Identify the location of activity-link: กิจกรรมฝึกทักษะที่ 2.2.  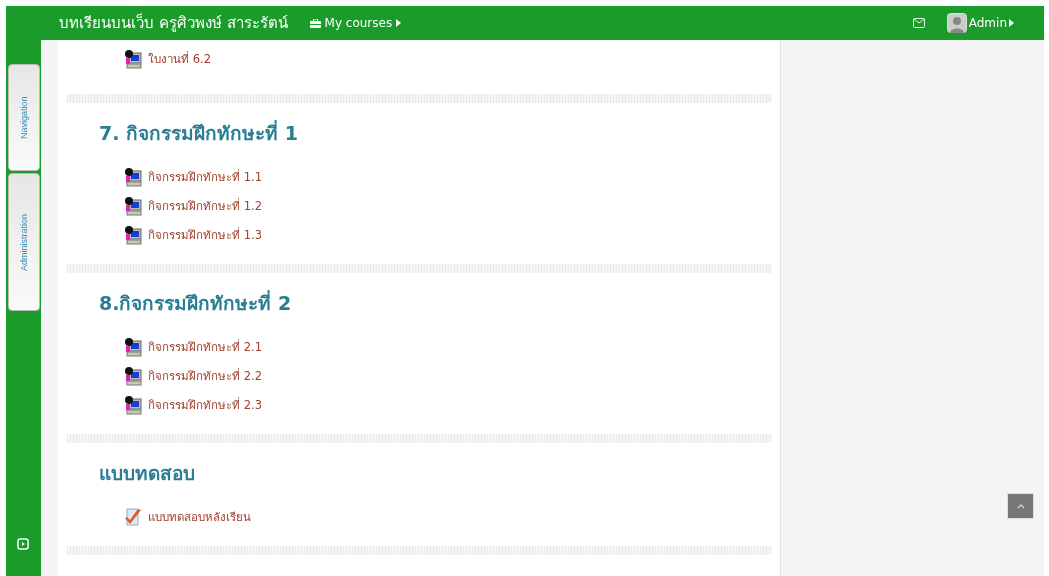
(205, 375).